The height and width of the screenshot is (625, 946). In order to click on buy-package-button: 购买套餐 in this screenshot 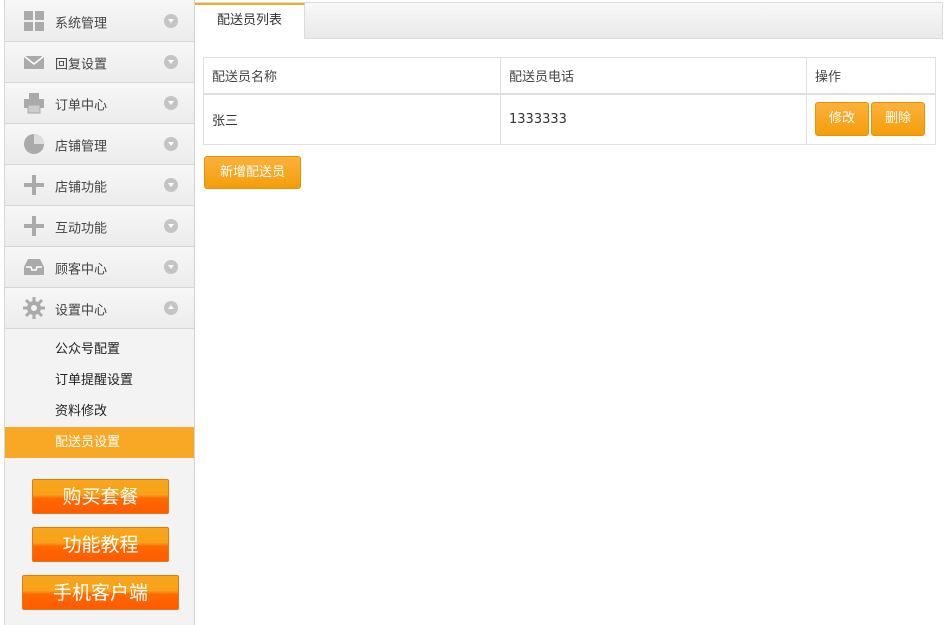, I will do `click(100, 496)`.